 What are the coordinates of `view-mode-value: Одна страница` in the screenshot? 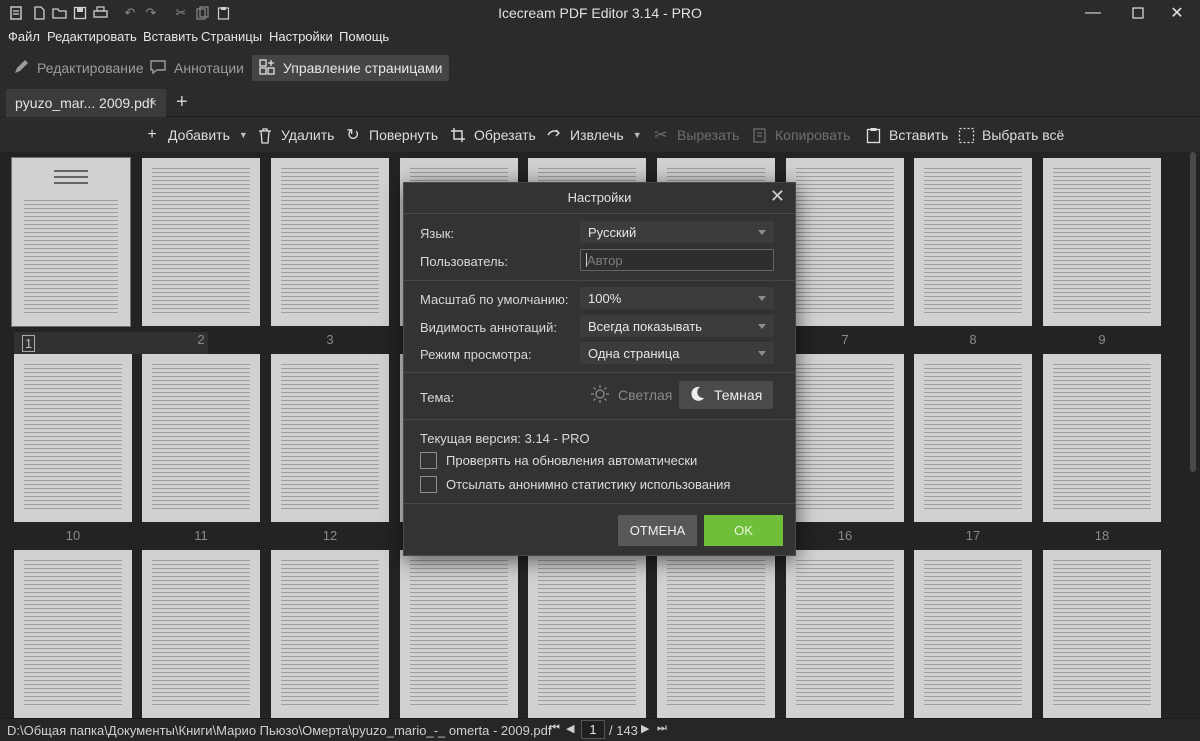 It's located at (634, 353).